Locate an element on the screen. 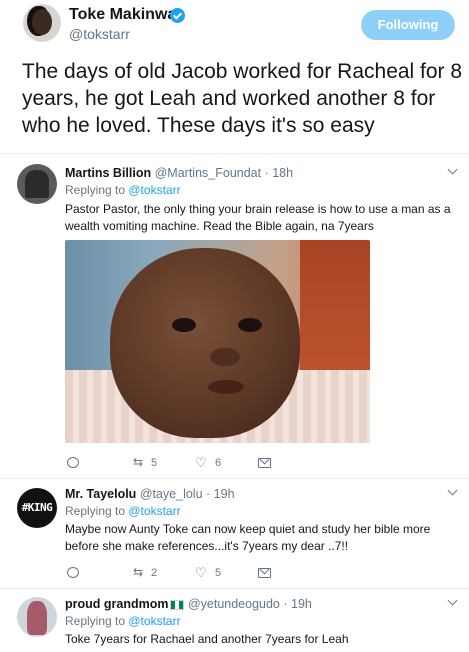  reply-author-handle: @Martins_Foundat is located at coordinates (208, 173).